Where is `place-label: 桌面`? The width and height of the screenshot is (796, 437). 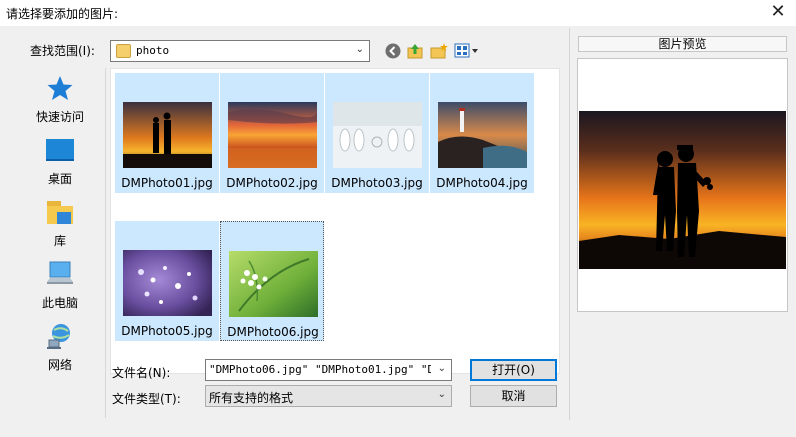 place-label: 桌面 is located at coordinates (59, 179).